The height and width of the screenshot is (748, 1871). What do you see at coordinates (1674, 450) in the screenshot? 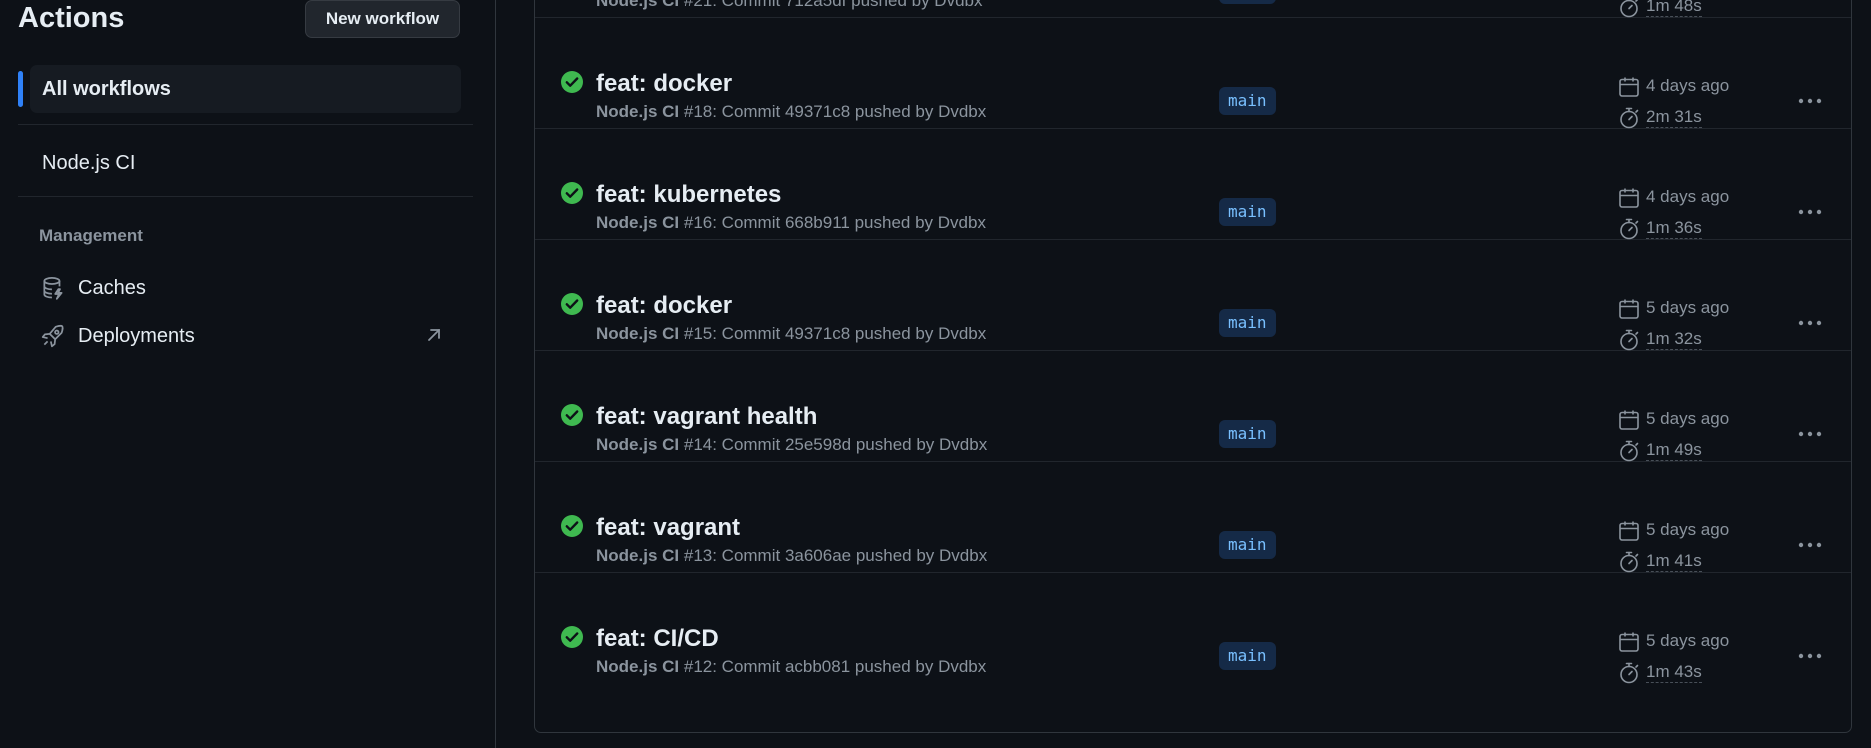
I see `run-duration: 1m 49s` at bounding box center [1674, 450].